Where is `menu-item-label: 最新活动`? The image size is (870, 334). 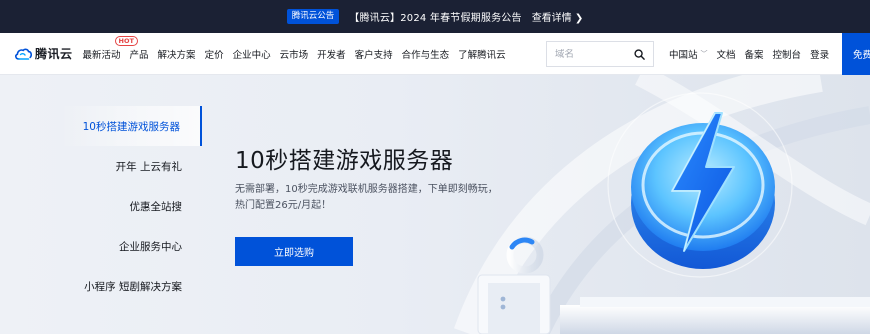
menu-item-label: 最新活动 is located at coordinates (101, 55).